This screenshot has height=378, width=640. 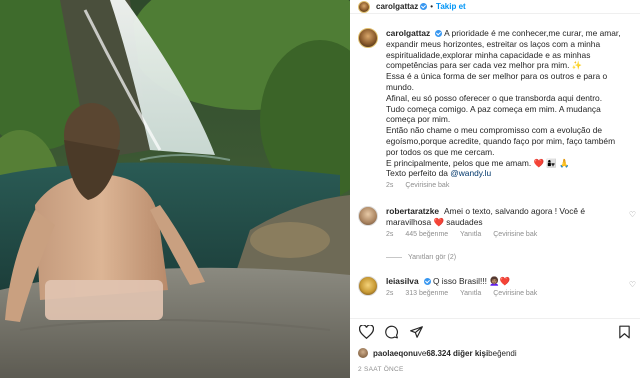 I want to click on likes-summary: paolaeqonu ve 68.324 diğer kişi beğendi, so click(x=437, y=353).